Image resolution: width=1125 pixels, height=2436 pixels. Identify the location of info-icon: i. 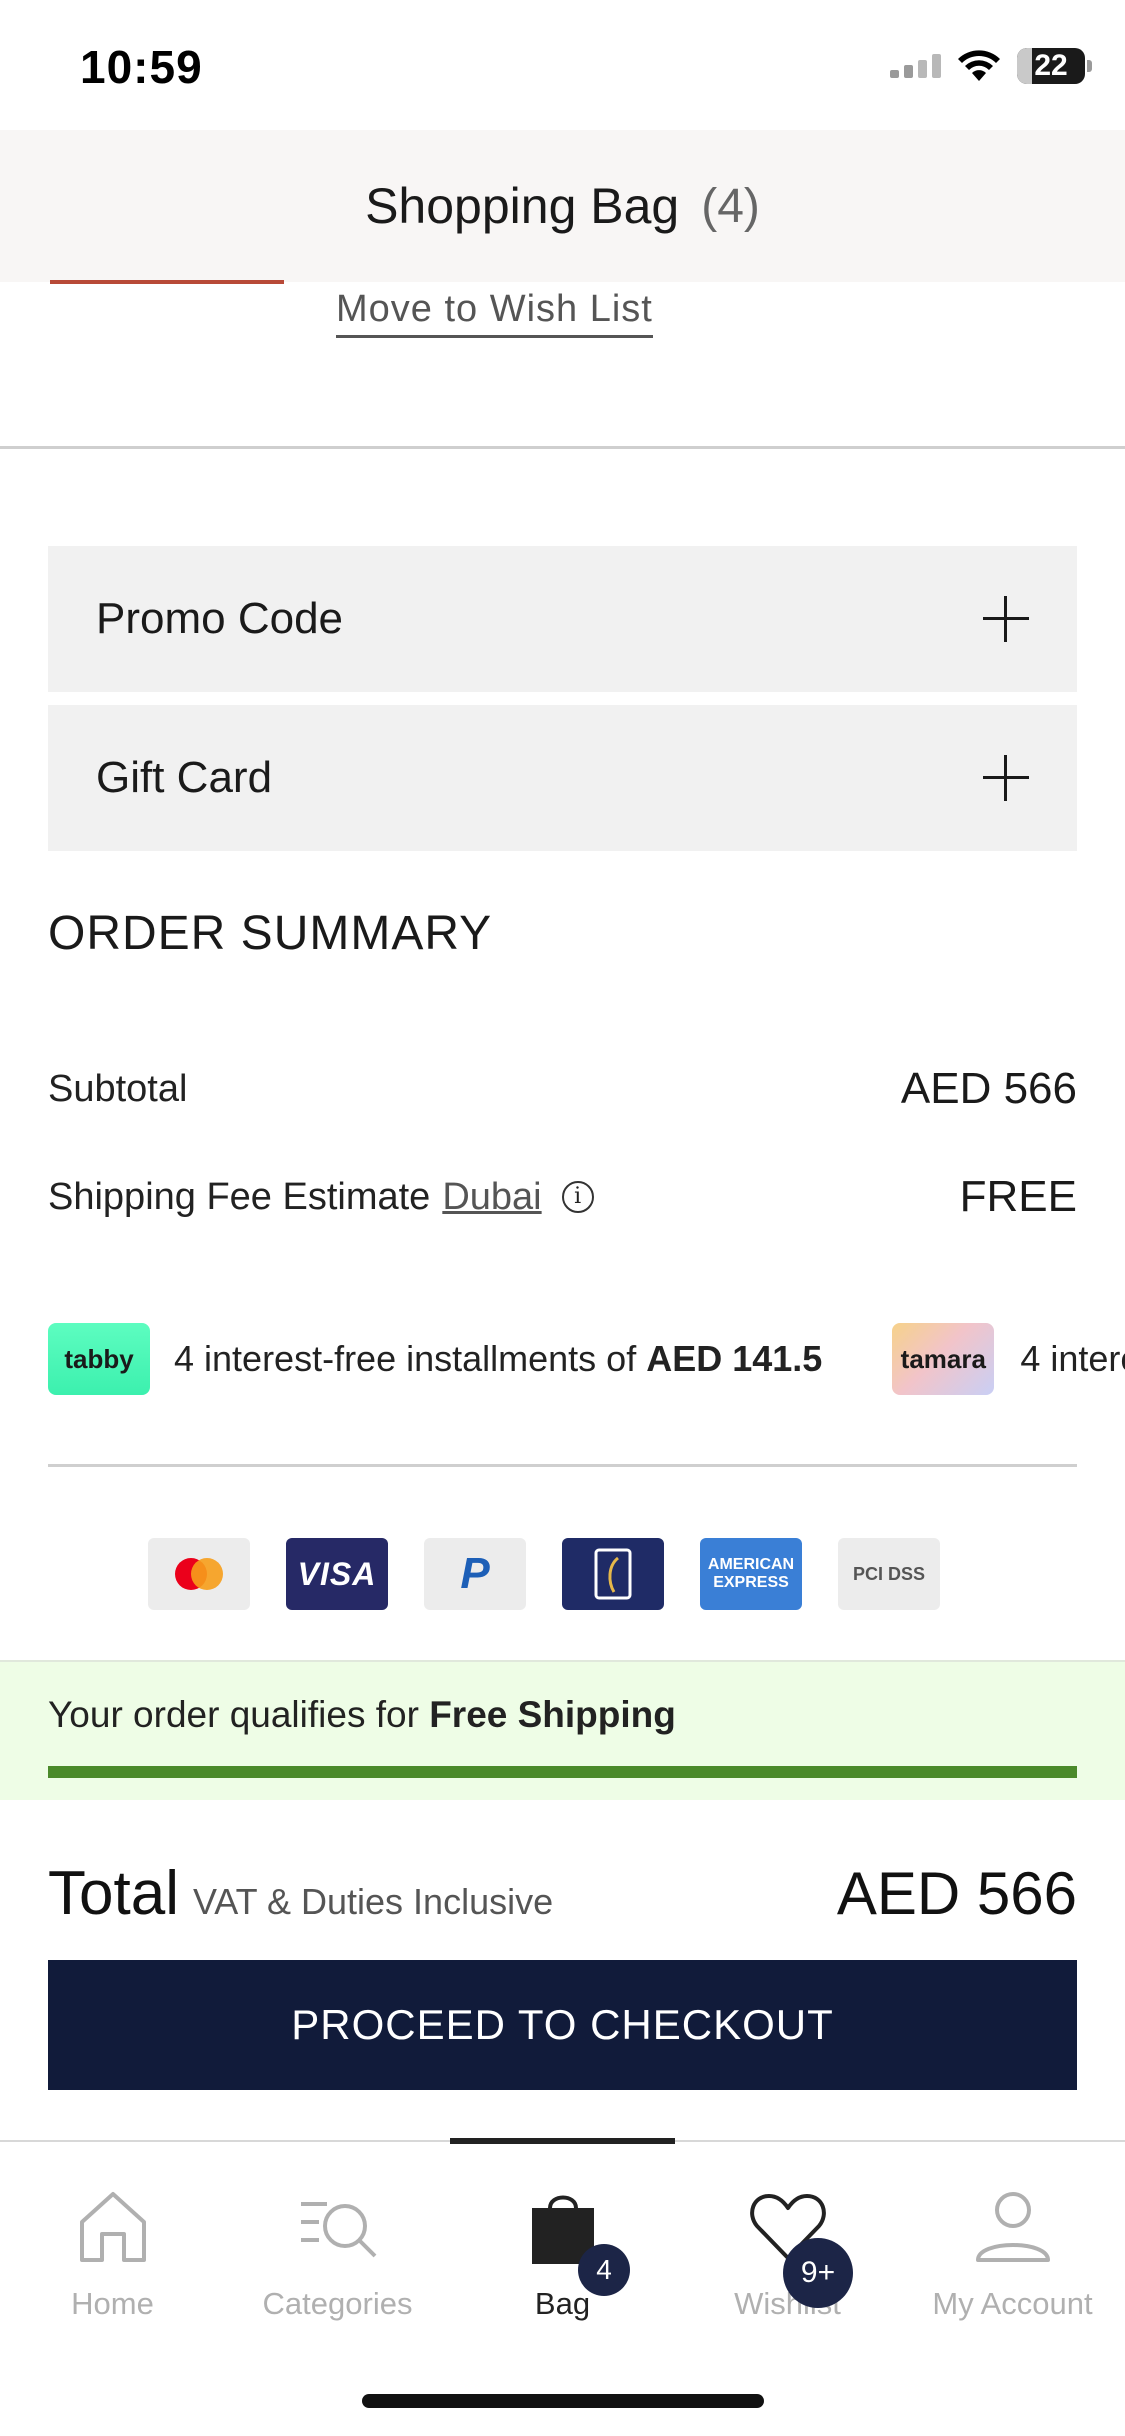
(577, 1197).